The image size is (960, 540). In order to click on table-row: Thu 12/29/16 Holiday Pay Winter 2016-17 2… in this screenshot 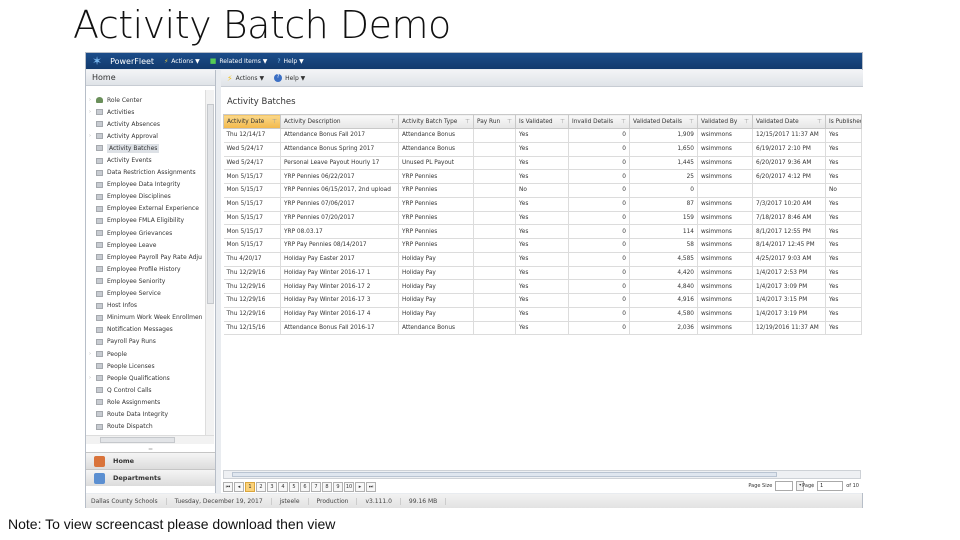, I will do `click(542, 286)`.